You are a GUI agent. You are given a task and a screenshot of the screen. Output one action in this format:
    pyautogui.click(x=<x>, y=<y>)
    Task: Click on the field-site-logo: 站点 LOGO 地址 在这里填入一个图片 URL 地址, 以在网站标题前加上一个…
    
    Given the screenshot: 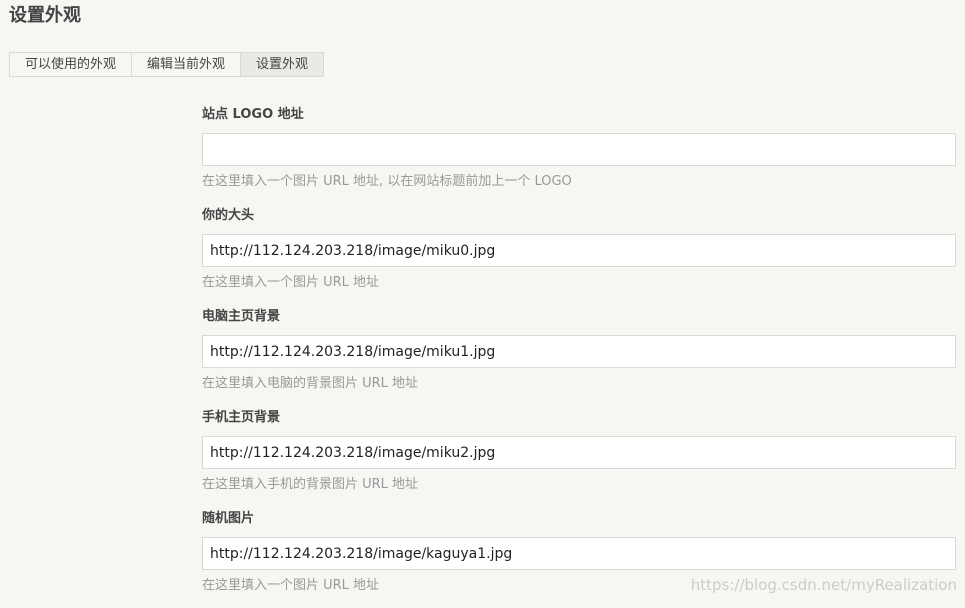 What is the action you would take?
    pyautogui.click(x=579, y=153)
    